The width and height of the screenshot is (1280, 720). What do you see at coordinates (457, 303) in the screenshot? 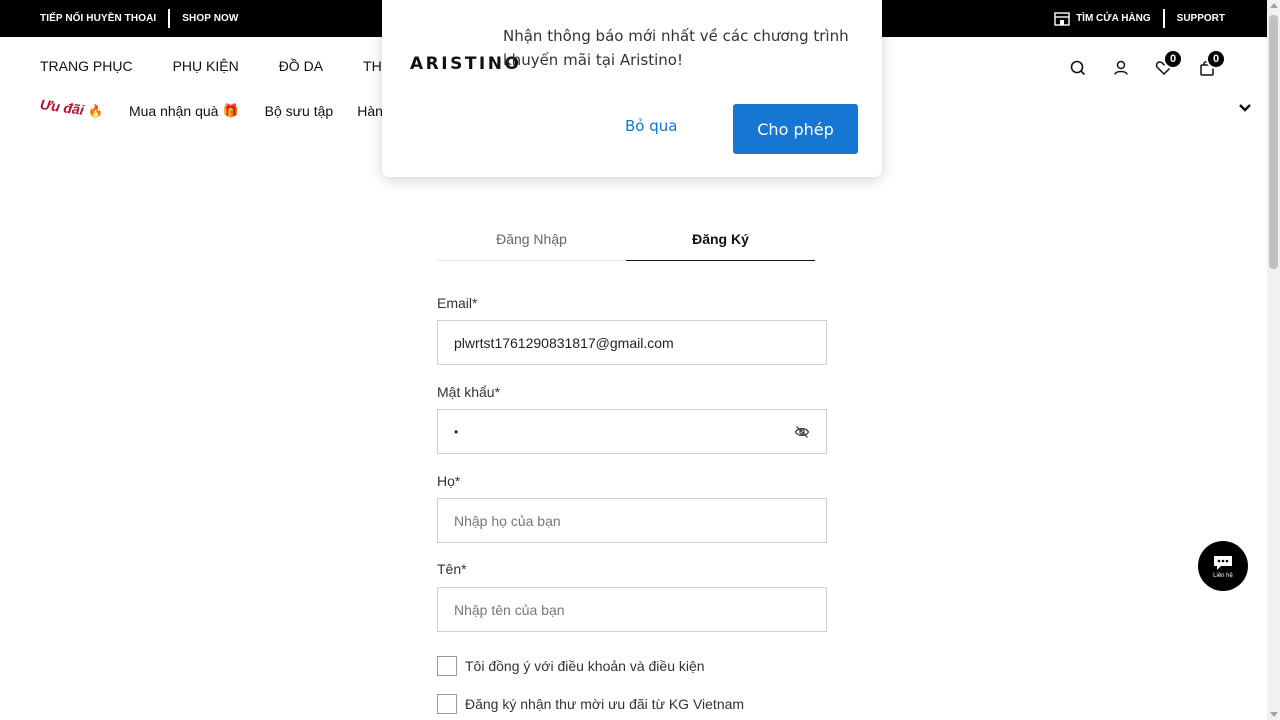
I see `email-label: Email*` at bounding box center [457, 303].